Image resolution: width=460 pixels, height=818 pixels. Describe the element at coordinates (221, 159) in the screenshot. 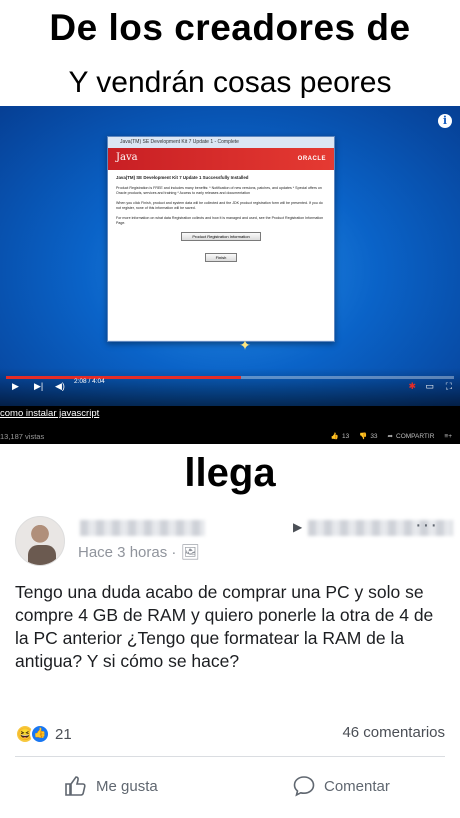

I see `dialog-banner: Java ORACLE` at that location.